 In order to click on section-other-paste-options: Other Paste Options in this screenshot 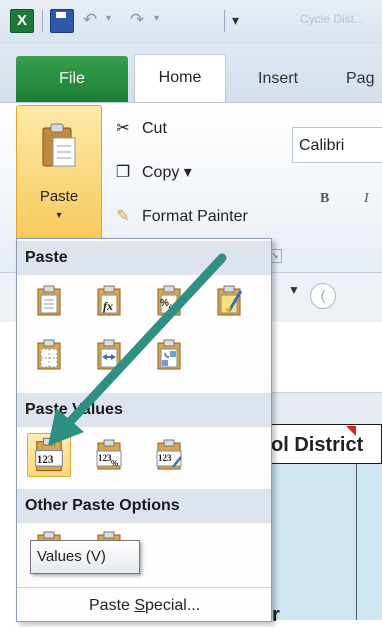, I will do `click(144, 506)`.